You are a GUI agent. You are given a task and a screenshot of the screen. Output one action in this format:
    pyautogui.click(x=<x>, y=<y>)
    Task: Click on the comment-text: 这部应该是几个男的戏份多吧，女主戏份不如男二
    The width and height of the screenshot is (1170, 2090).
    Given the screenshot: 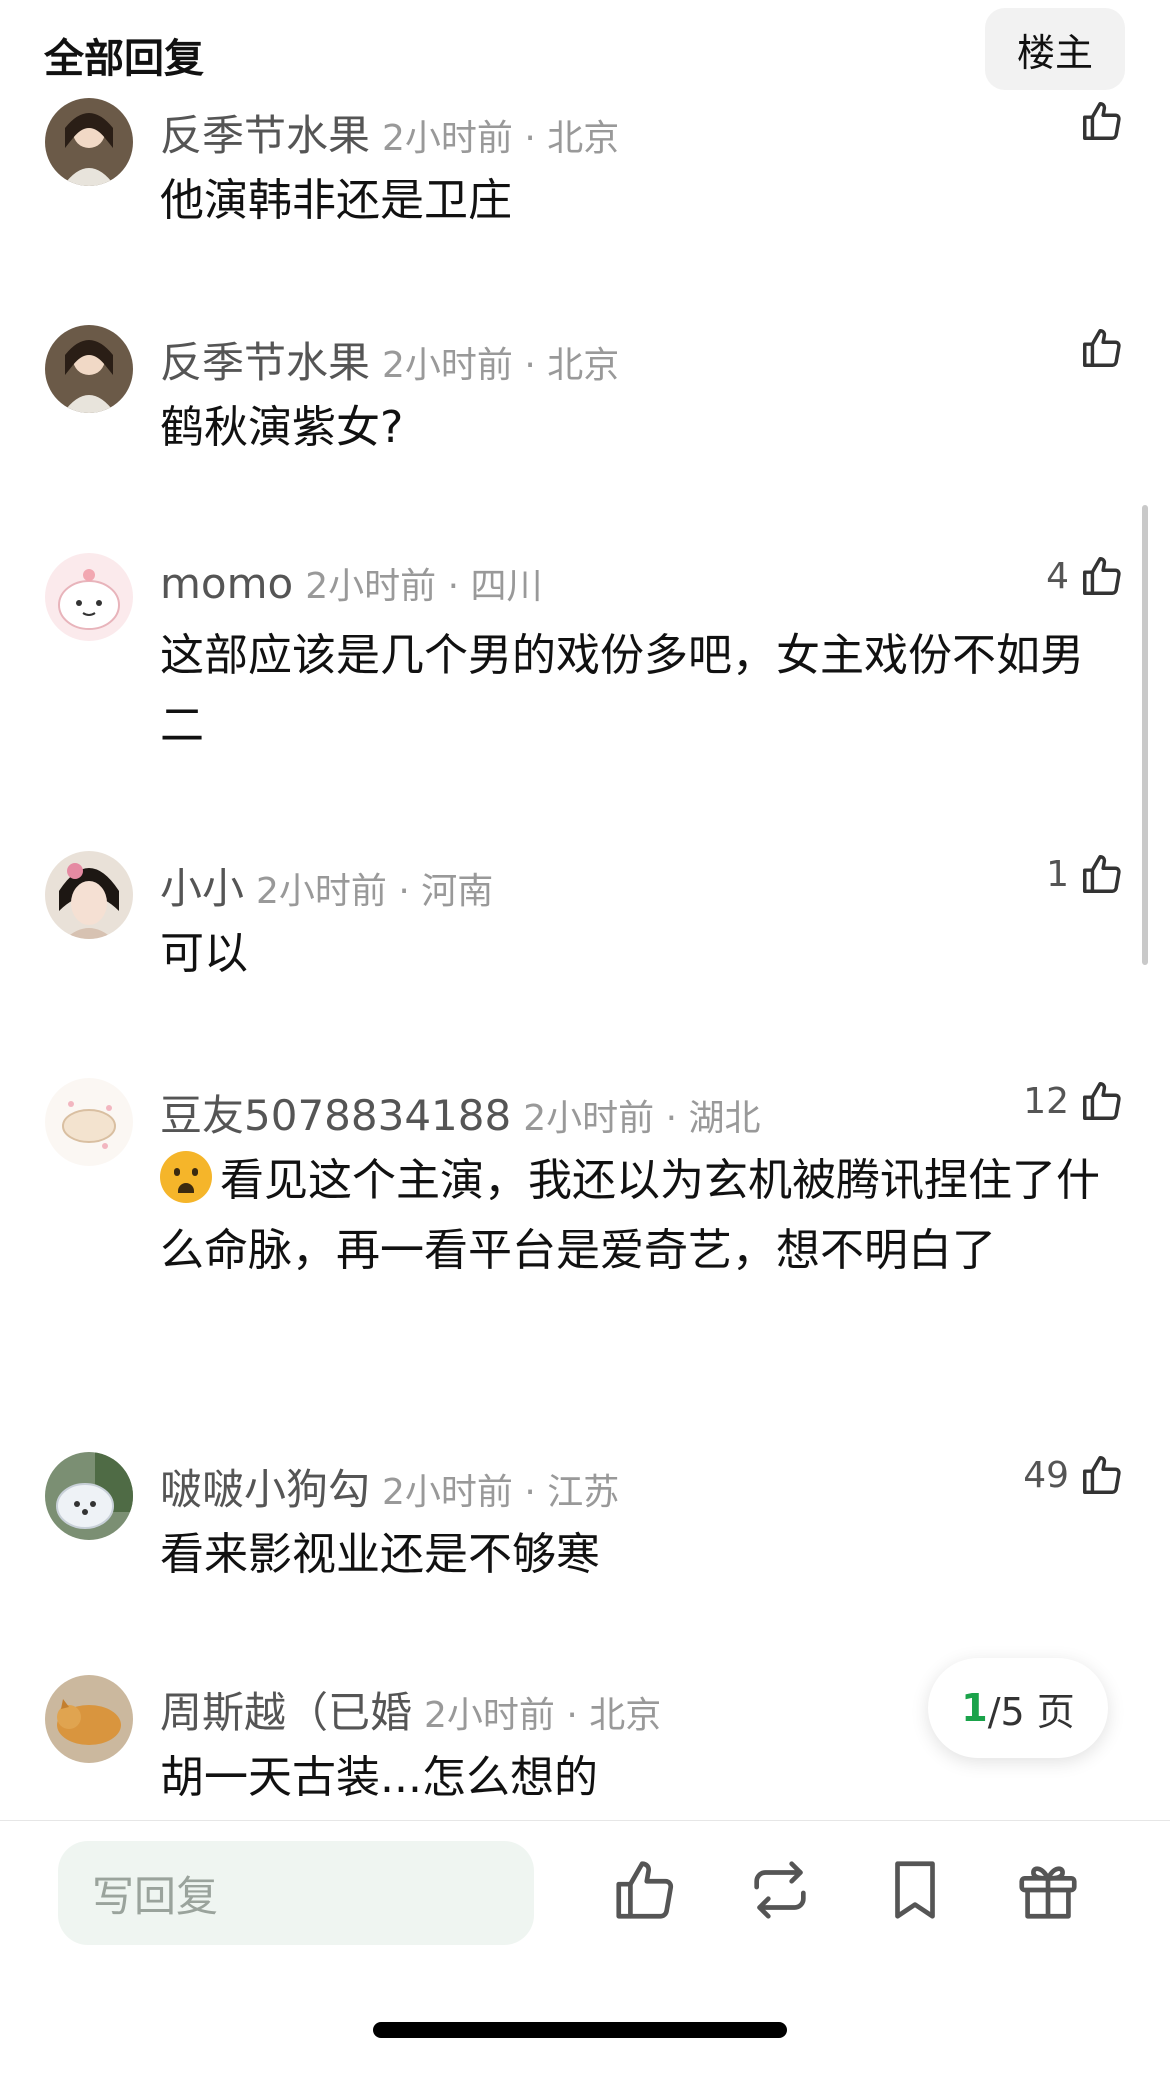 What is the action you would take?
    pyautogui.click(x=622, y=690)
    